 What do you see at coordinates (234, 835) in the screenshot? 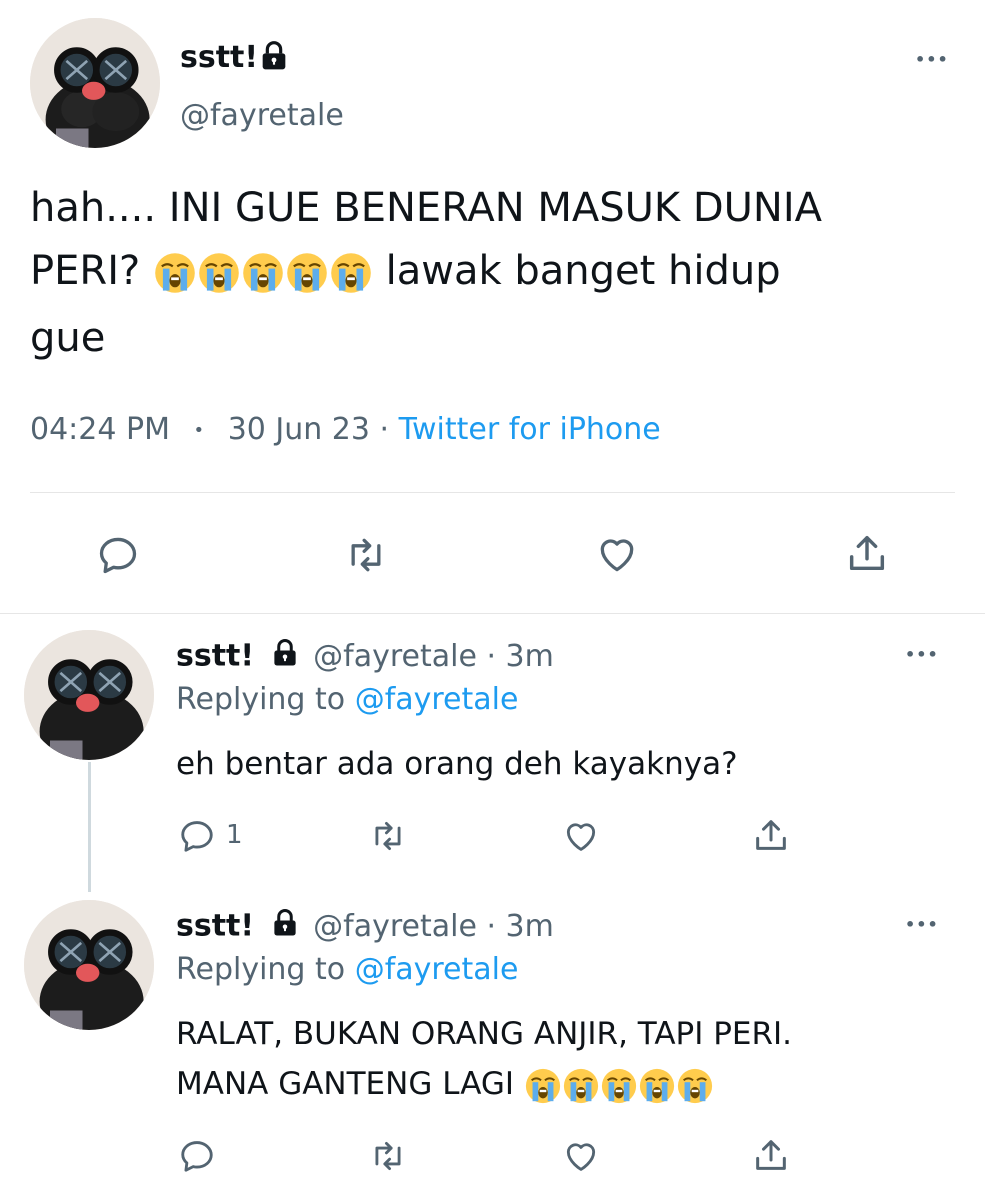
I see `reply-count: 1` at bounding box center [234, 835].